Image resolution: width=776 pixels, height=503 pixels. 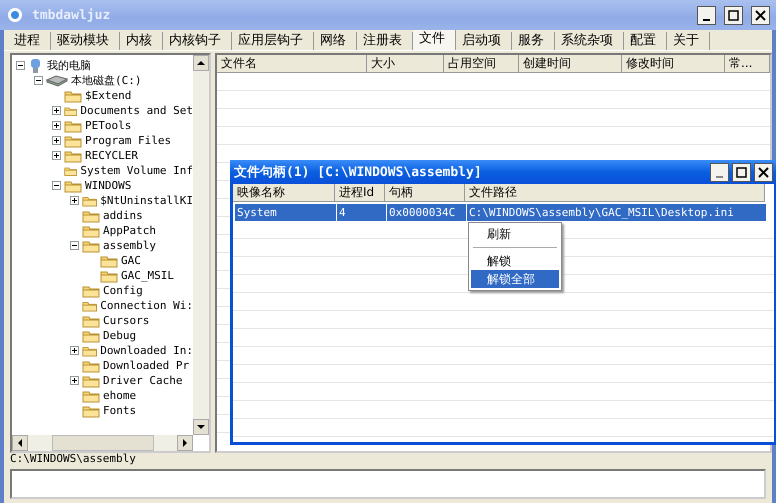 I want to click on scroll-up-icon, so click(x=201, y=63).